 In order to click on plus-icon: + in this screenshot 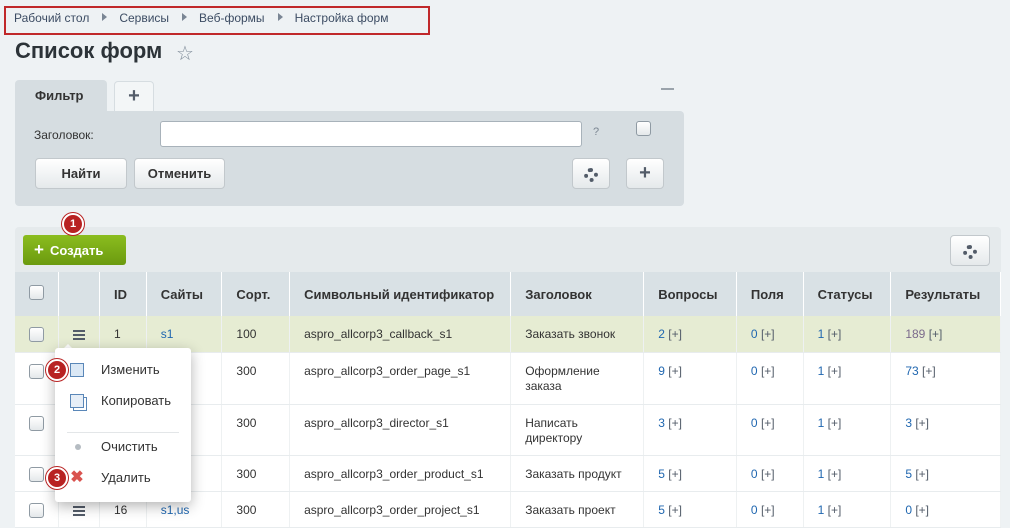, I will do `click(39, 249)`.